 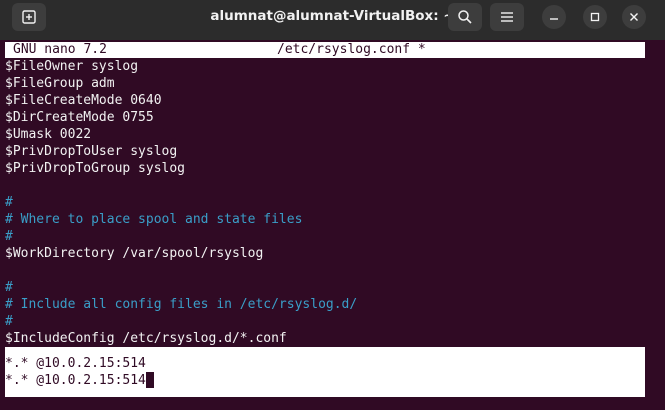 I want to click on file-line: $DirCreateMode 0755, so click(x=79, y=117).